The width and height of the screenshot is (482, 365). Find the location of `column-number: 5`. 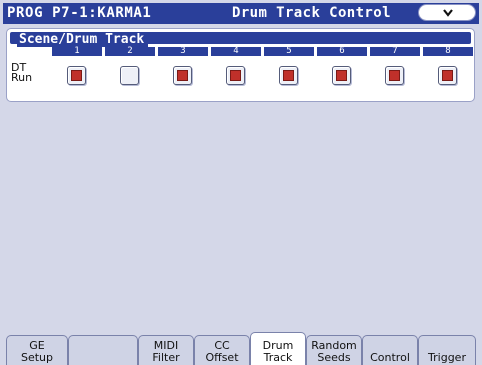

column-number: 5 is located at coordinates (289, 51).